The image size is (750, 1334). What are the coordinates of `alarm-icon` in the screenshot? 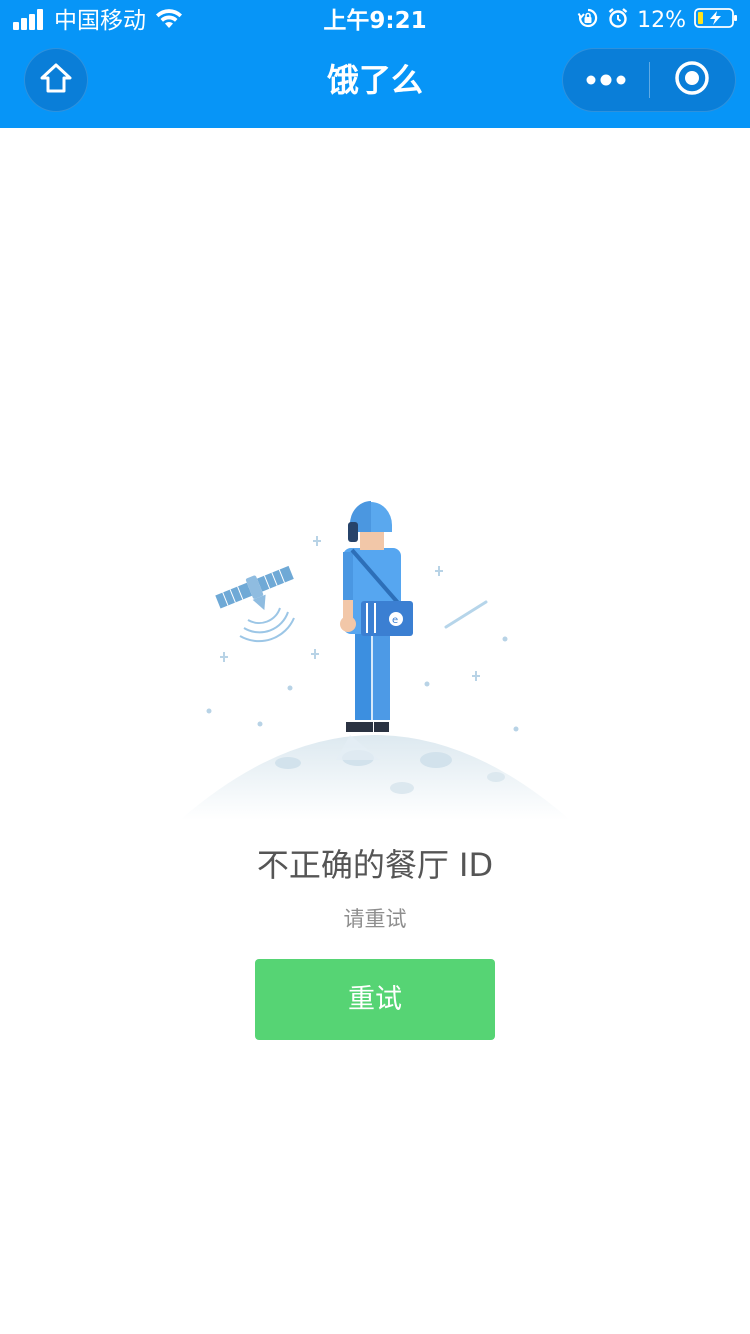 It's located at (618, 21).